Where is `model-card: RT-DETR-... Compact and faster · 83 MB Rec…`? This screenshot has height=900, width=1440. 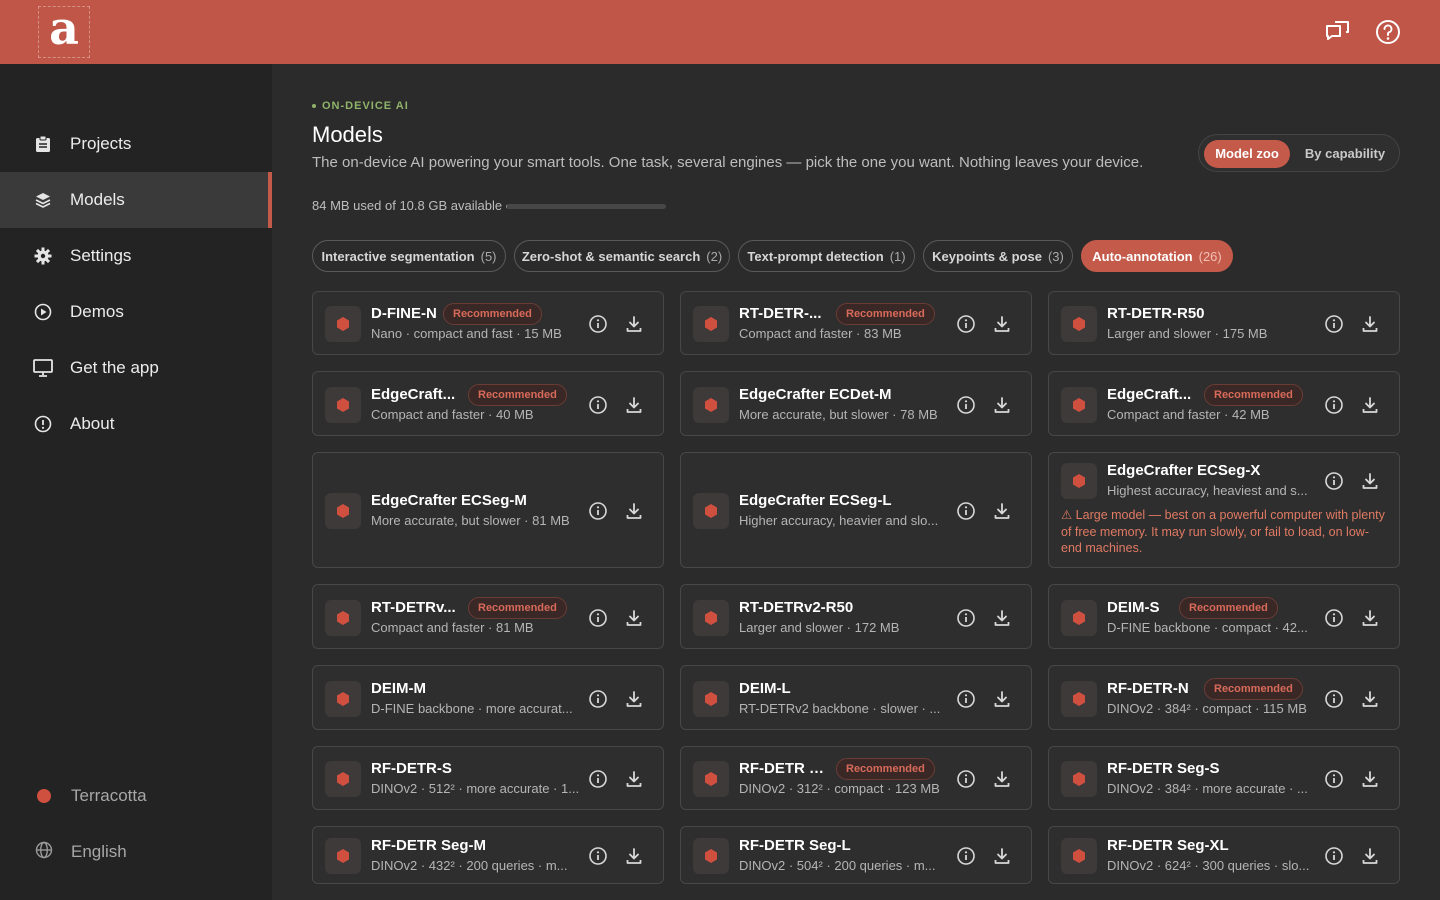 model-card: RT-DETR-... Compact and faster · 83 MB Rec… is located at coordinates (856, 323).